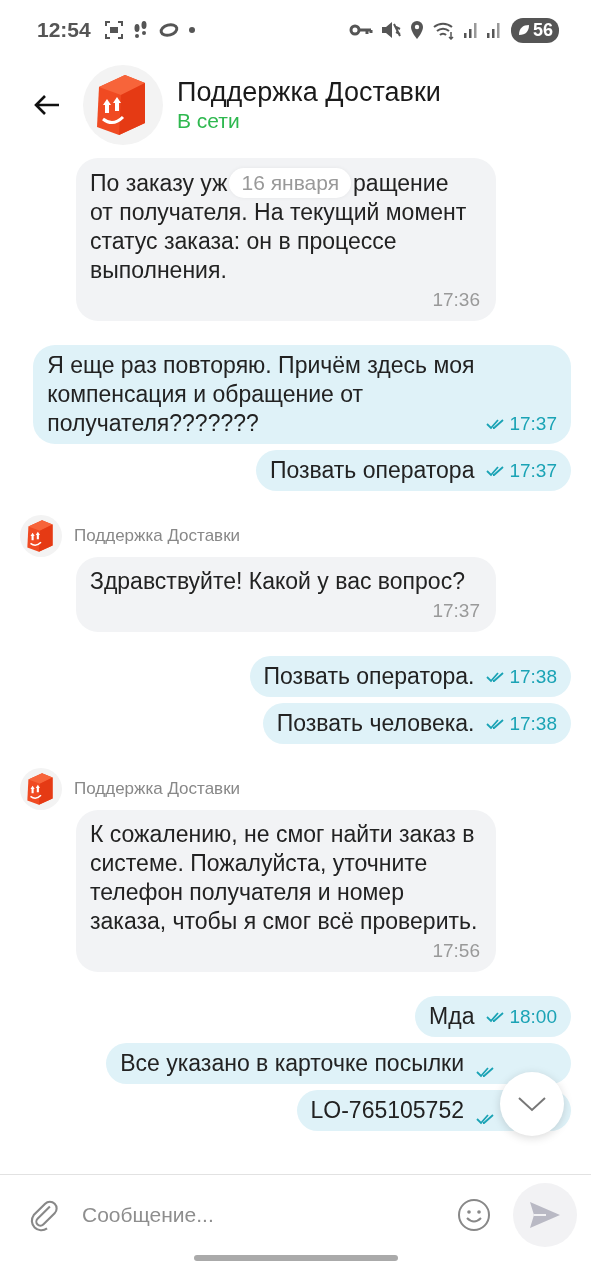 Image resolution: width=591 pixels, height=1280 pixels. I want to click on chat-title: Поддержка Доставки, so click(309, 92).